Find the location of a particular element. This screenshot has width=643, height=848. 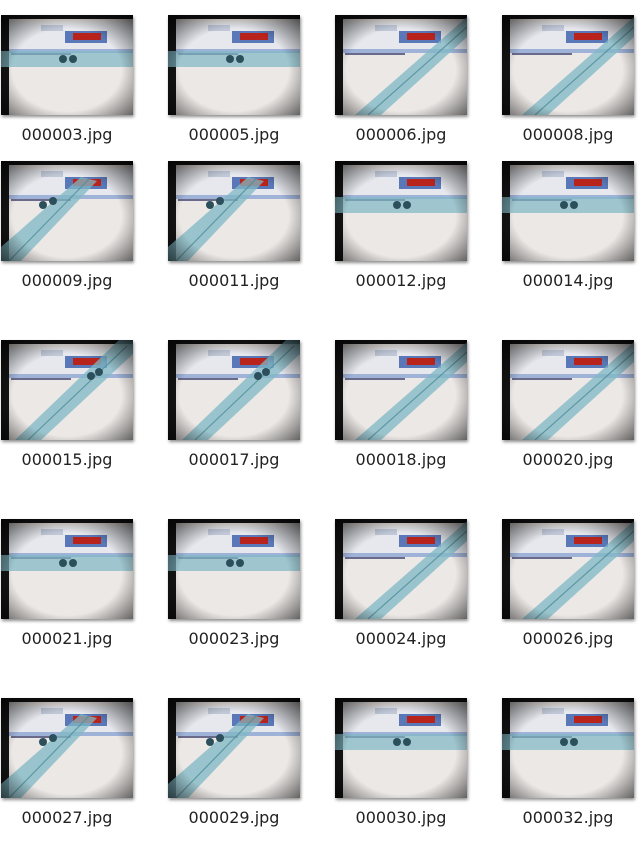

file-tile: 000026.jpg is located at coordinates (572, 594).